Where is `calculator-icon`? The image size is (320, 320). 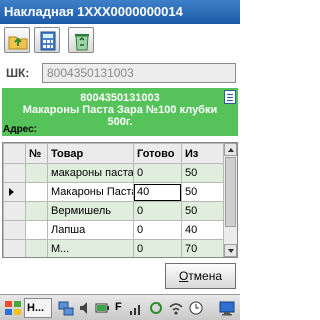
calculator-icon is located at coordinates (48, 41).